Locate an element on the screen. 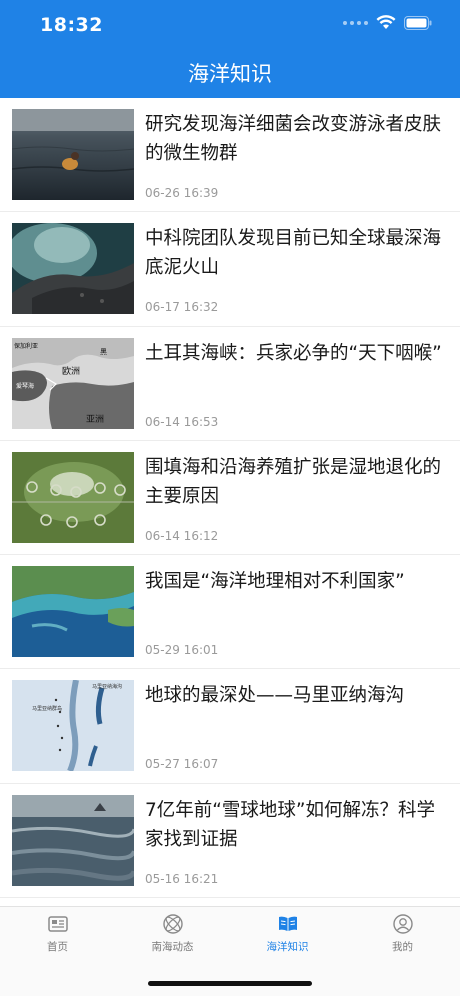  tab-label: 我的 is located at coordinates (402, 947).